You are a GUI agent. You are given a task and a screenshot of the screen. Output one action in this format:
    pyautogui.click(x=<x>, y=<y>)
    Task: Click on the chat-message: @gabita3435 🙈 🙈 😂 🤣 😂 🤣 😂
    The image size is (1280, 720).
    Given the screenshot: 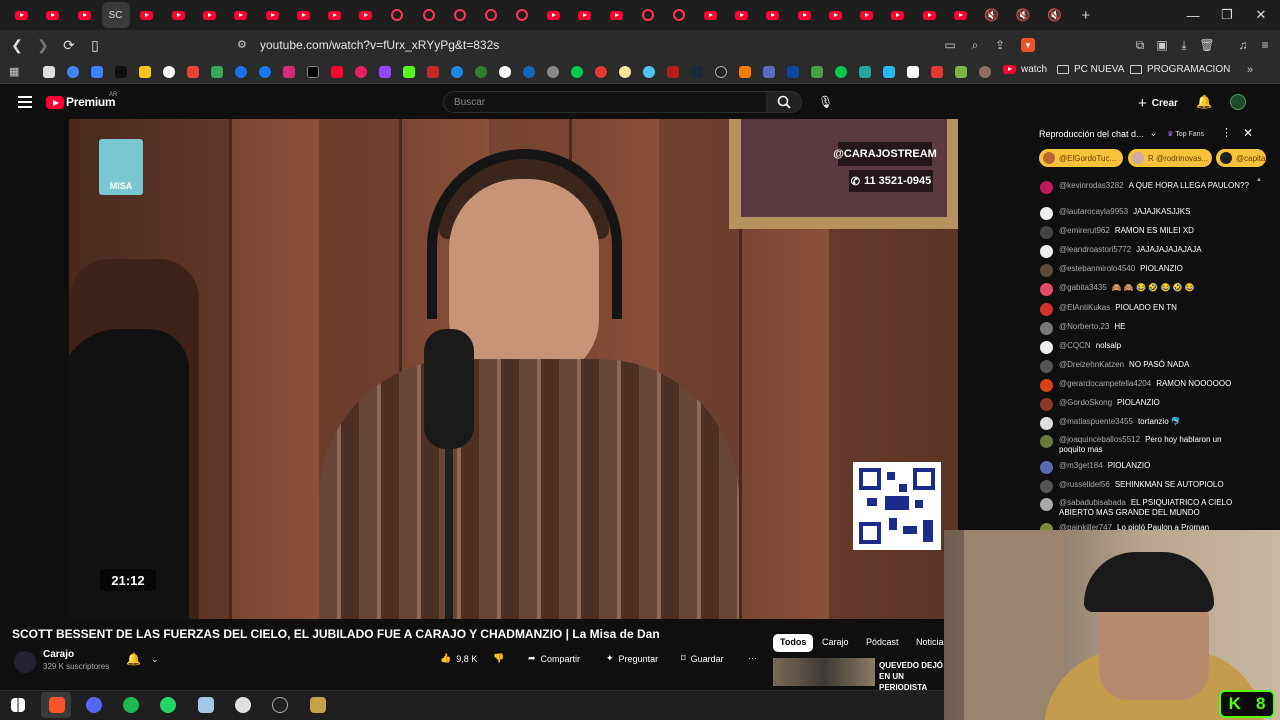 What is the action you would take?
    pyautogui.click(x=1145, y=289)
    